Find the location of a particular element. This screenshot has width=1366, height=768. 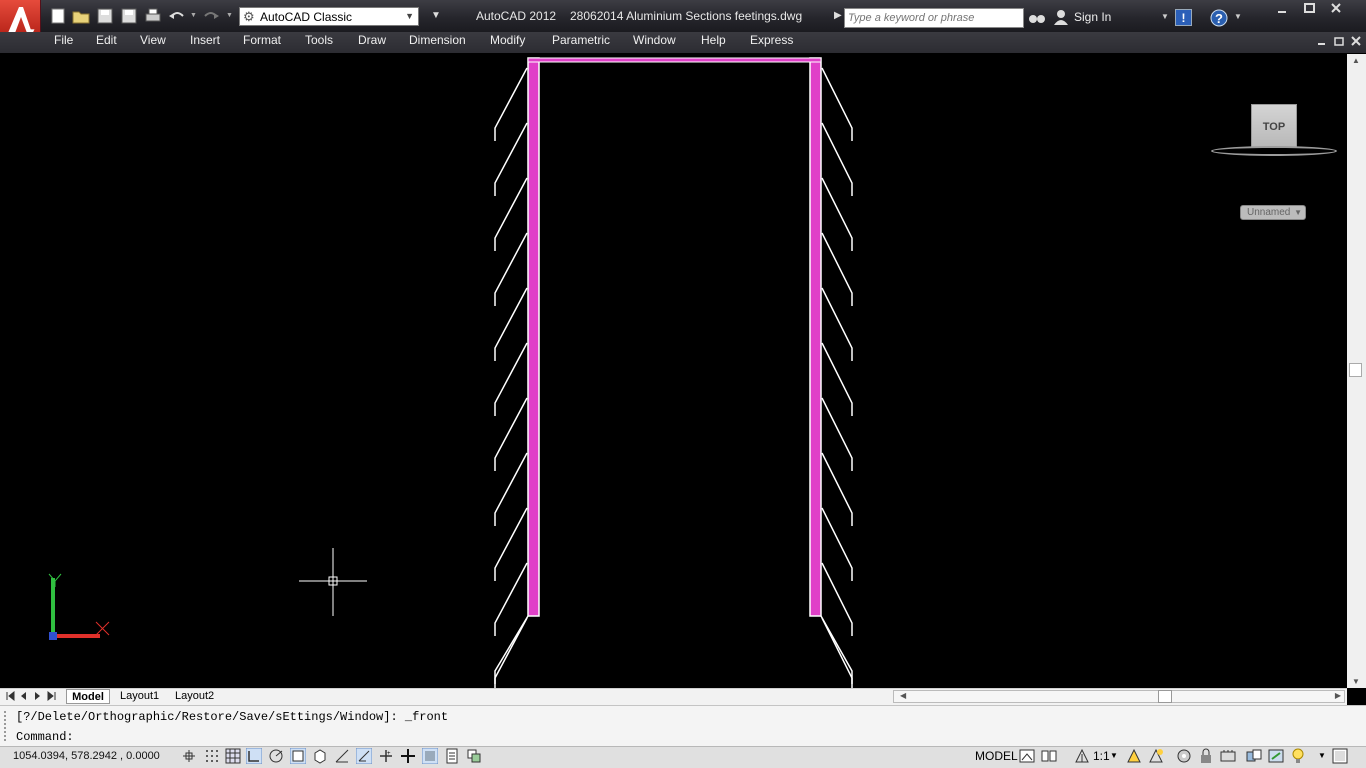

doc-minimize-icon is located at coordinates (1321, 44).